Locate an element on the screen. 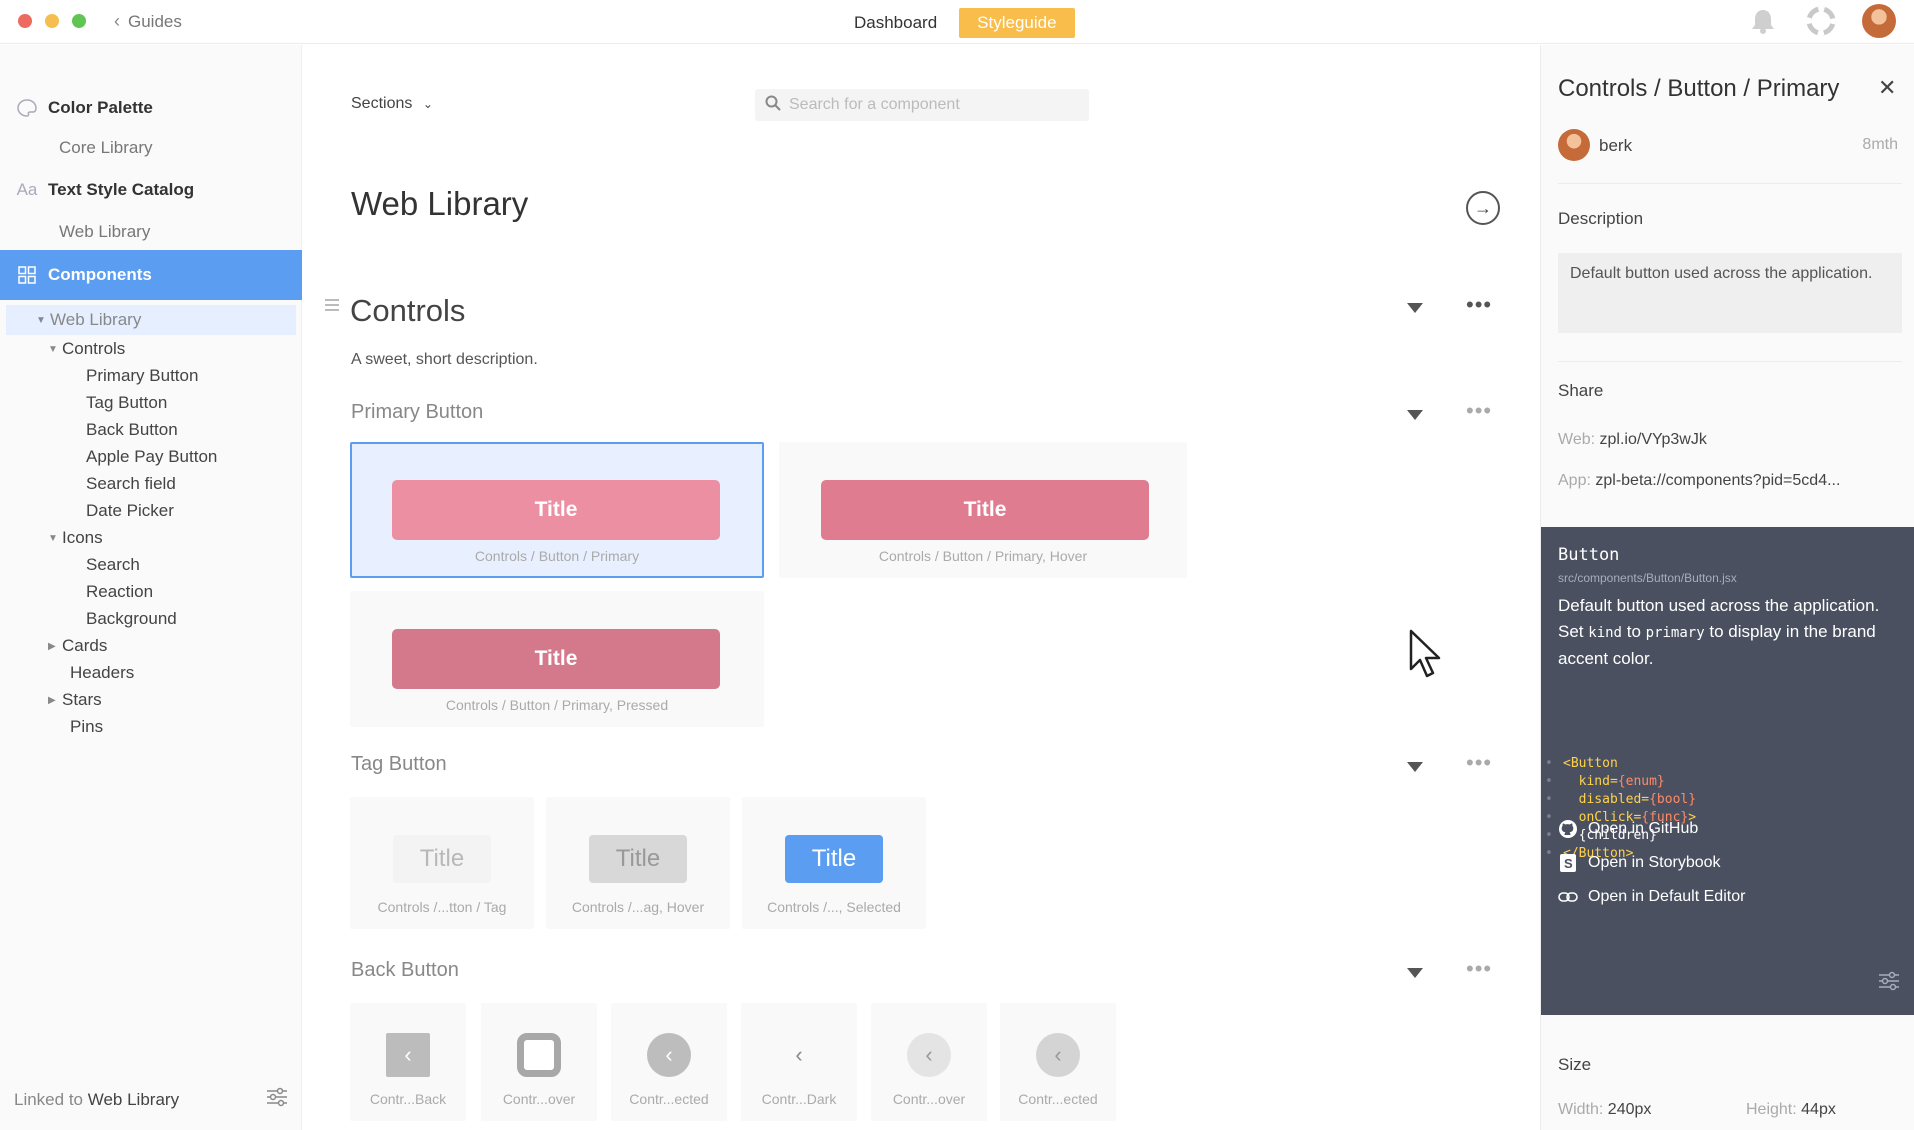  page-title: Web Library is located at coordinates (440, 203).